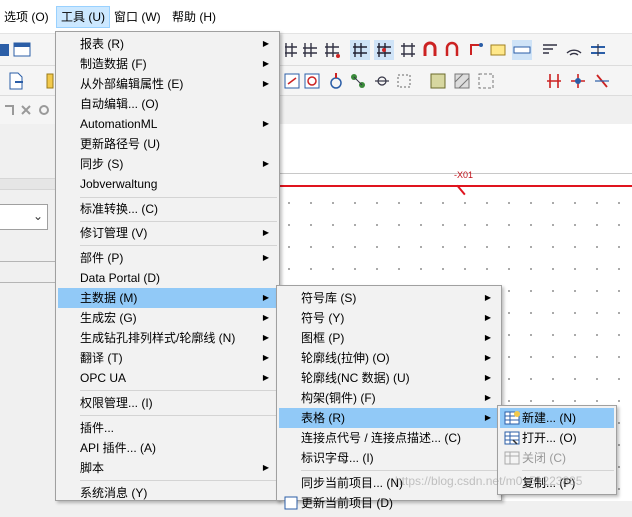  Describe the element at coordinates (557, 418) in the screenshot. I see `table-menu-item-new: 新建... (N)` at that location.